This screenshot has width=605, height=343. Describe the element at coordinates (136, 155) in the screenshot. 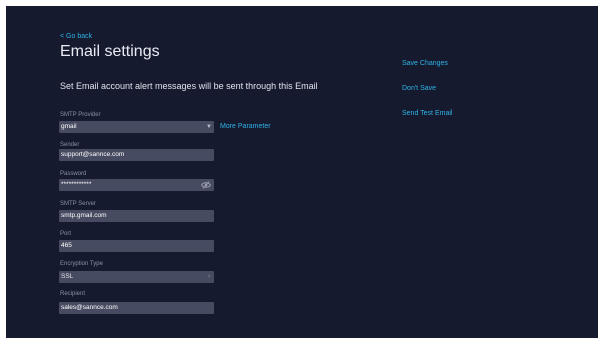

I see `sender-input: support@sannce.com` at that location.